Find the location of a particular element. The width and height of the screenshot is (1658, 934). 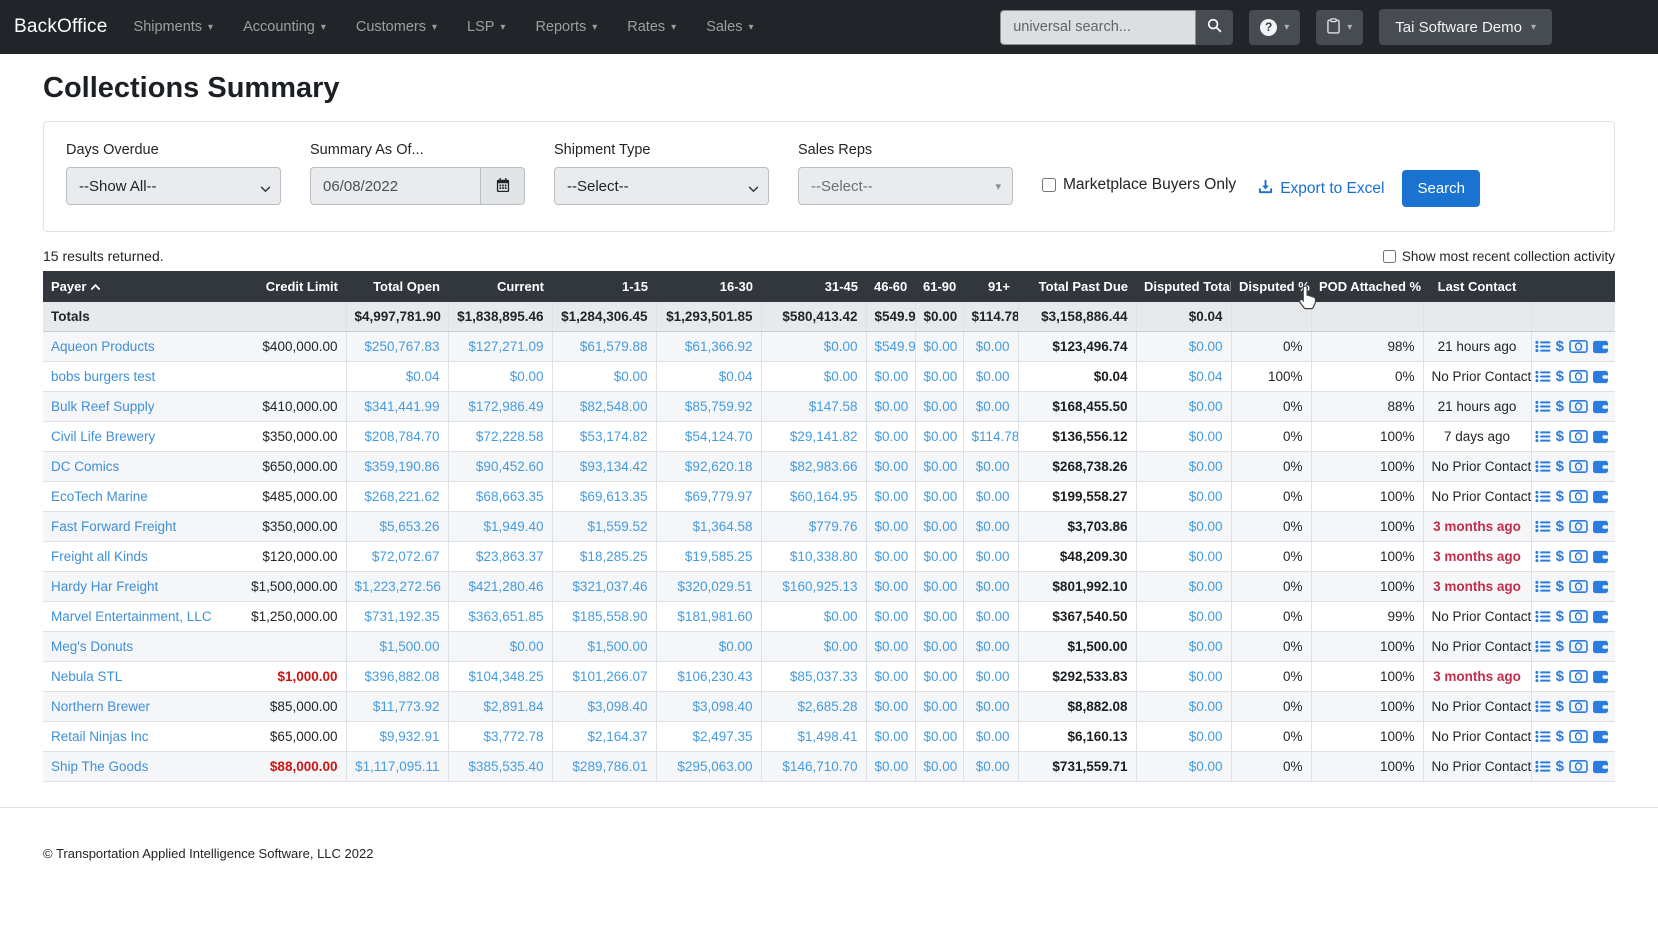

sales-reps-select: --Select-- is located at coordinates (905, 186).